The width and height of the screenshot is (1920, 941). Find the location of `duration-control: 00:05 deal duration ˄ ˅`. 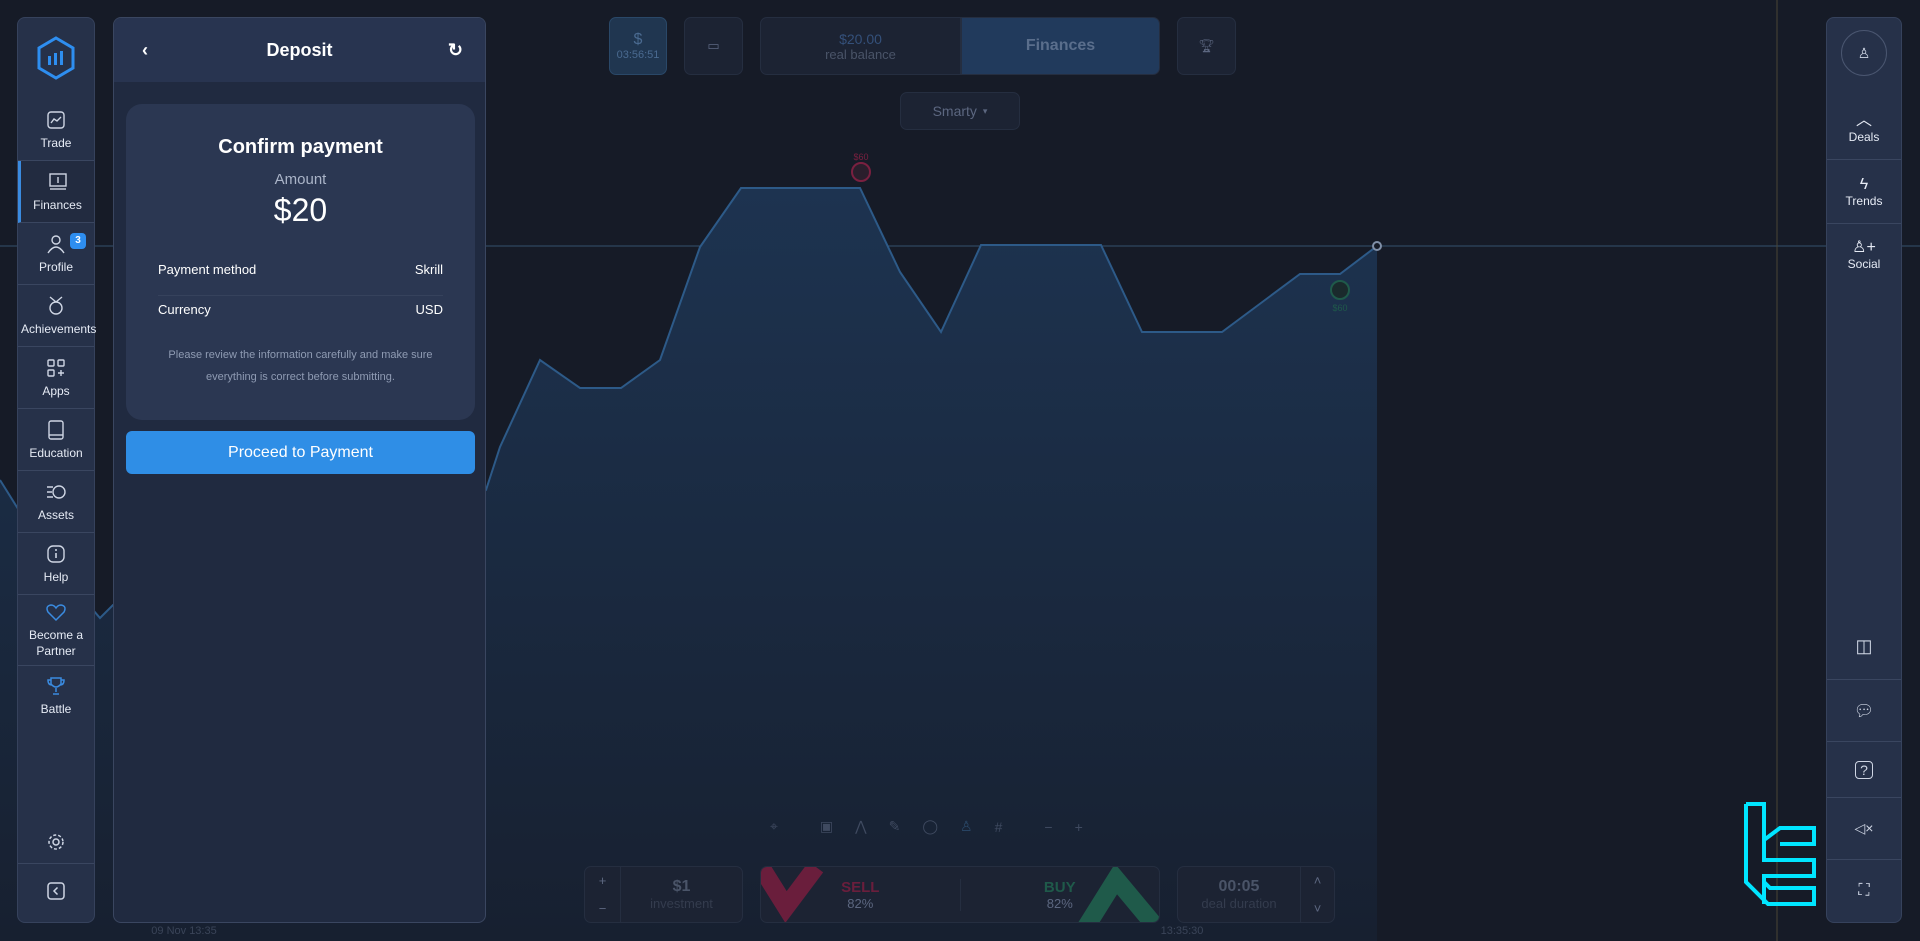

duration-control: 00:05 deal duration ˄ ˅ is located at coordinates (1256, 894).